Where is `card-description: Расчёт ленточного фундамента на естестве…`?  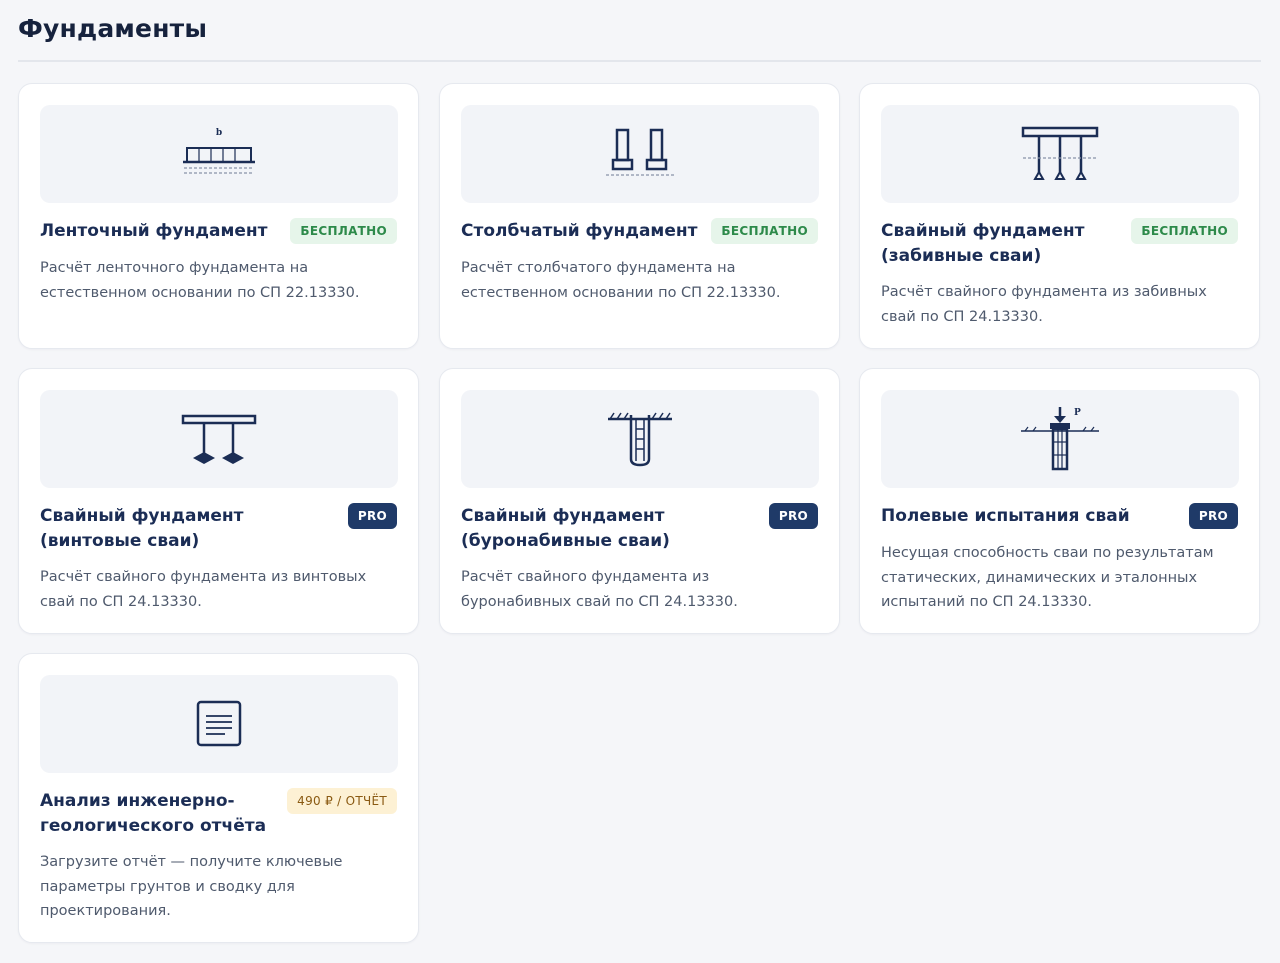
card-description: Расчёт ленточного фундамента на естестве… is located at coordinates (200, 280).